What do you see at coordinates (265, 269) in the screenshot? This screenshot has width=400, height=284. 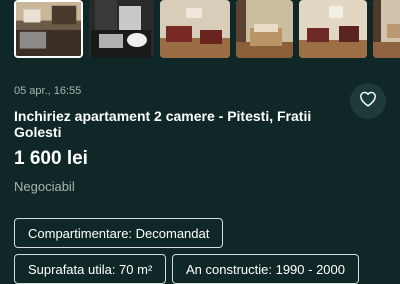 I see `tag-construction-year: An constructie: 1990 - 2000` at bounding box center [265, 269].